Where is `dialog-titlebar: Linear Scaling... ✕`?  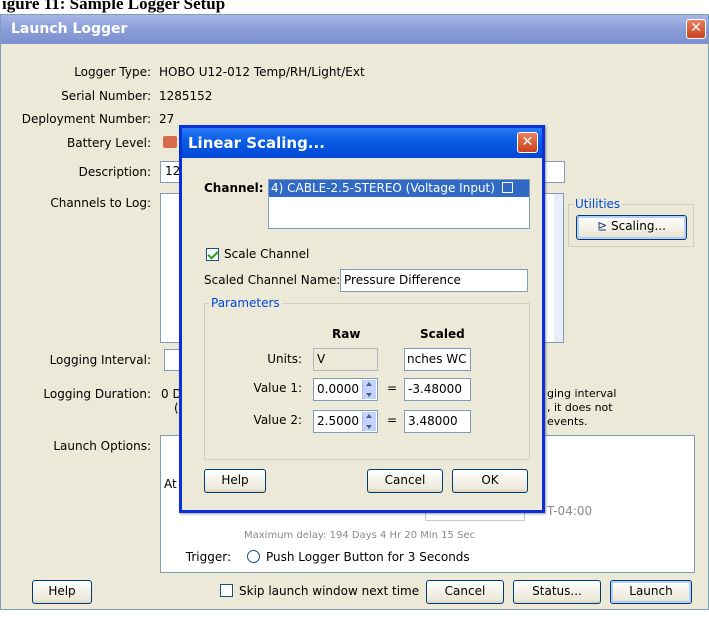
dialog-titlebar: Linear Scaling... ✕ is located at coordinates (362, 143).